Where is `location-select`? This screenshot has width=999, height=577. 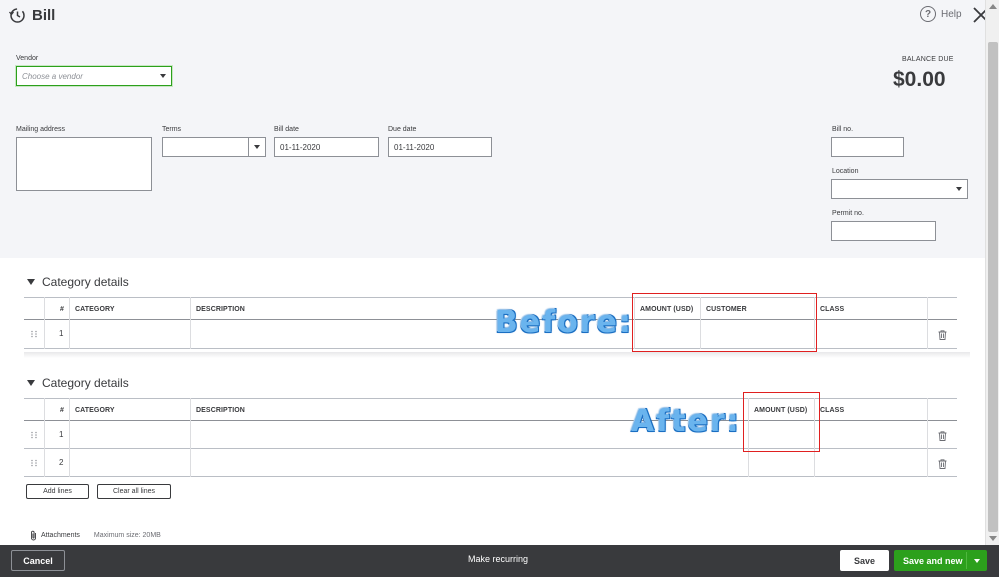
location-select is located at coordinates (899, 189).